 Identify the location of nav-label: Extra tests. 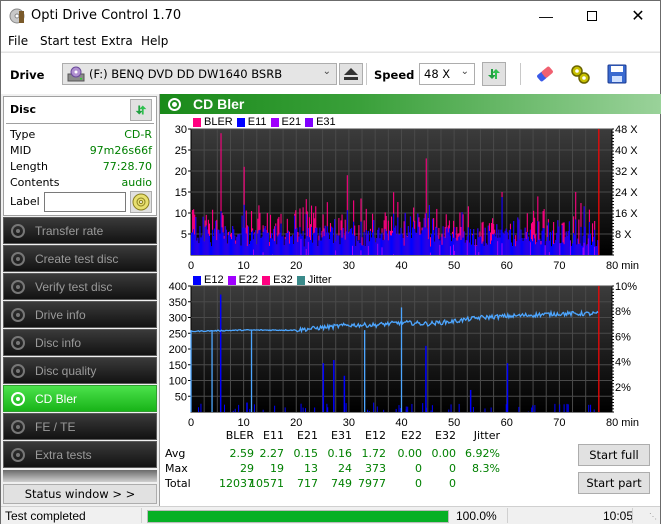
(63, 454).